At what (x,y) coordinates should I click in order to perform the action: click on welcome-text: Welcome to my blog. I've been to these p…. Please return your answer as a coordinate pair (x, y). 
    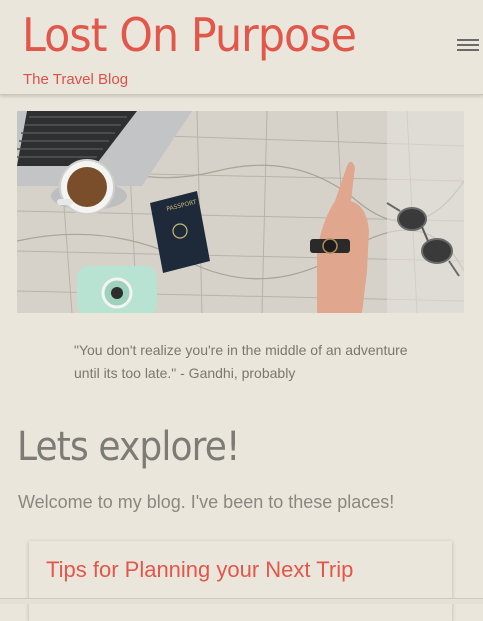
    Looking at the image, I should click on (206, 502).